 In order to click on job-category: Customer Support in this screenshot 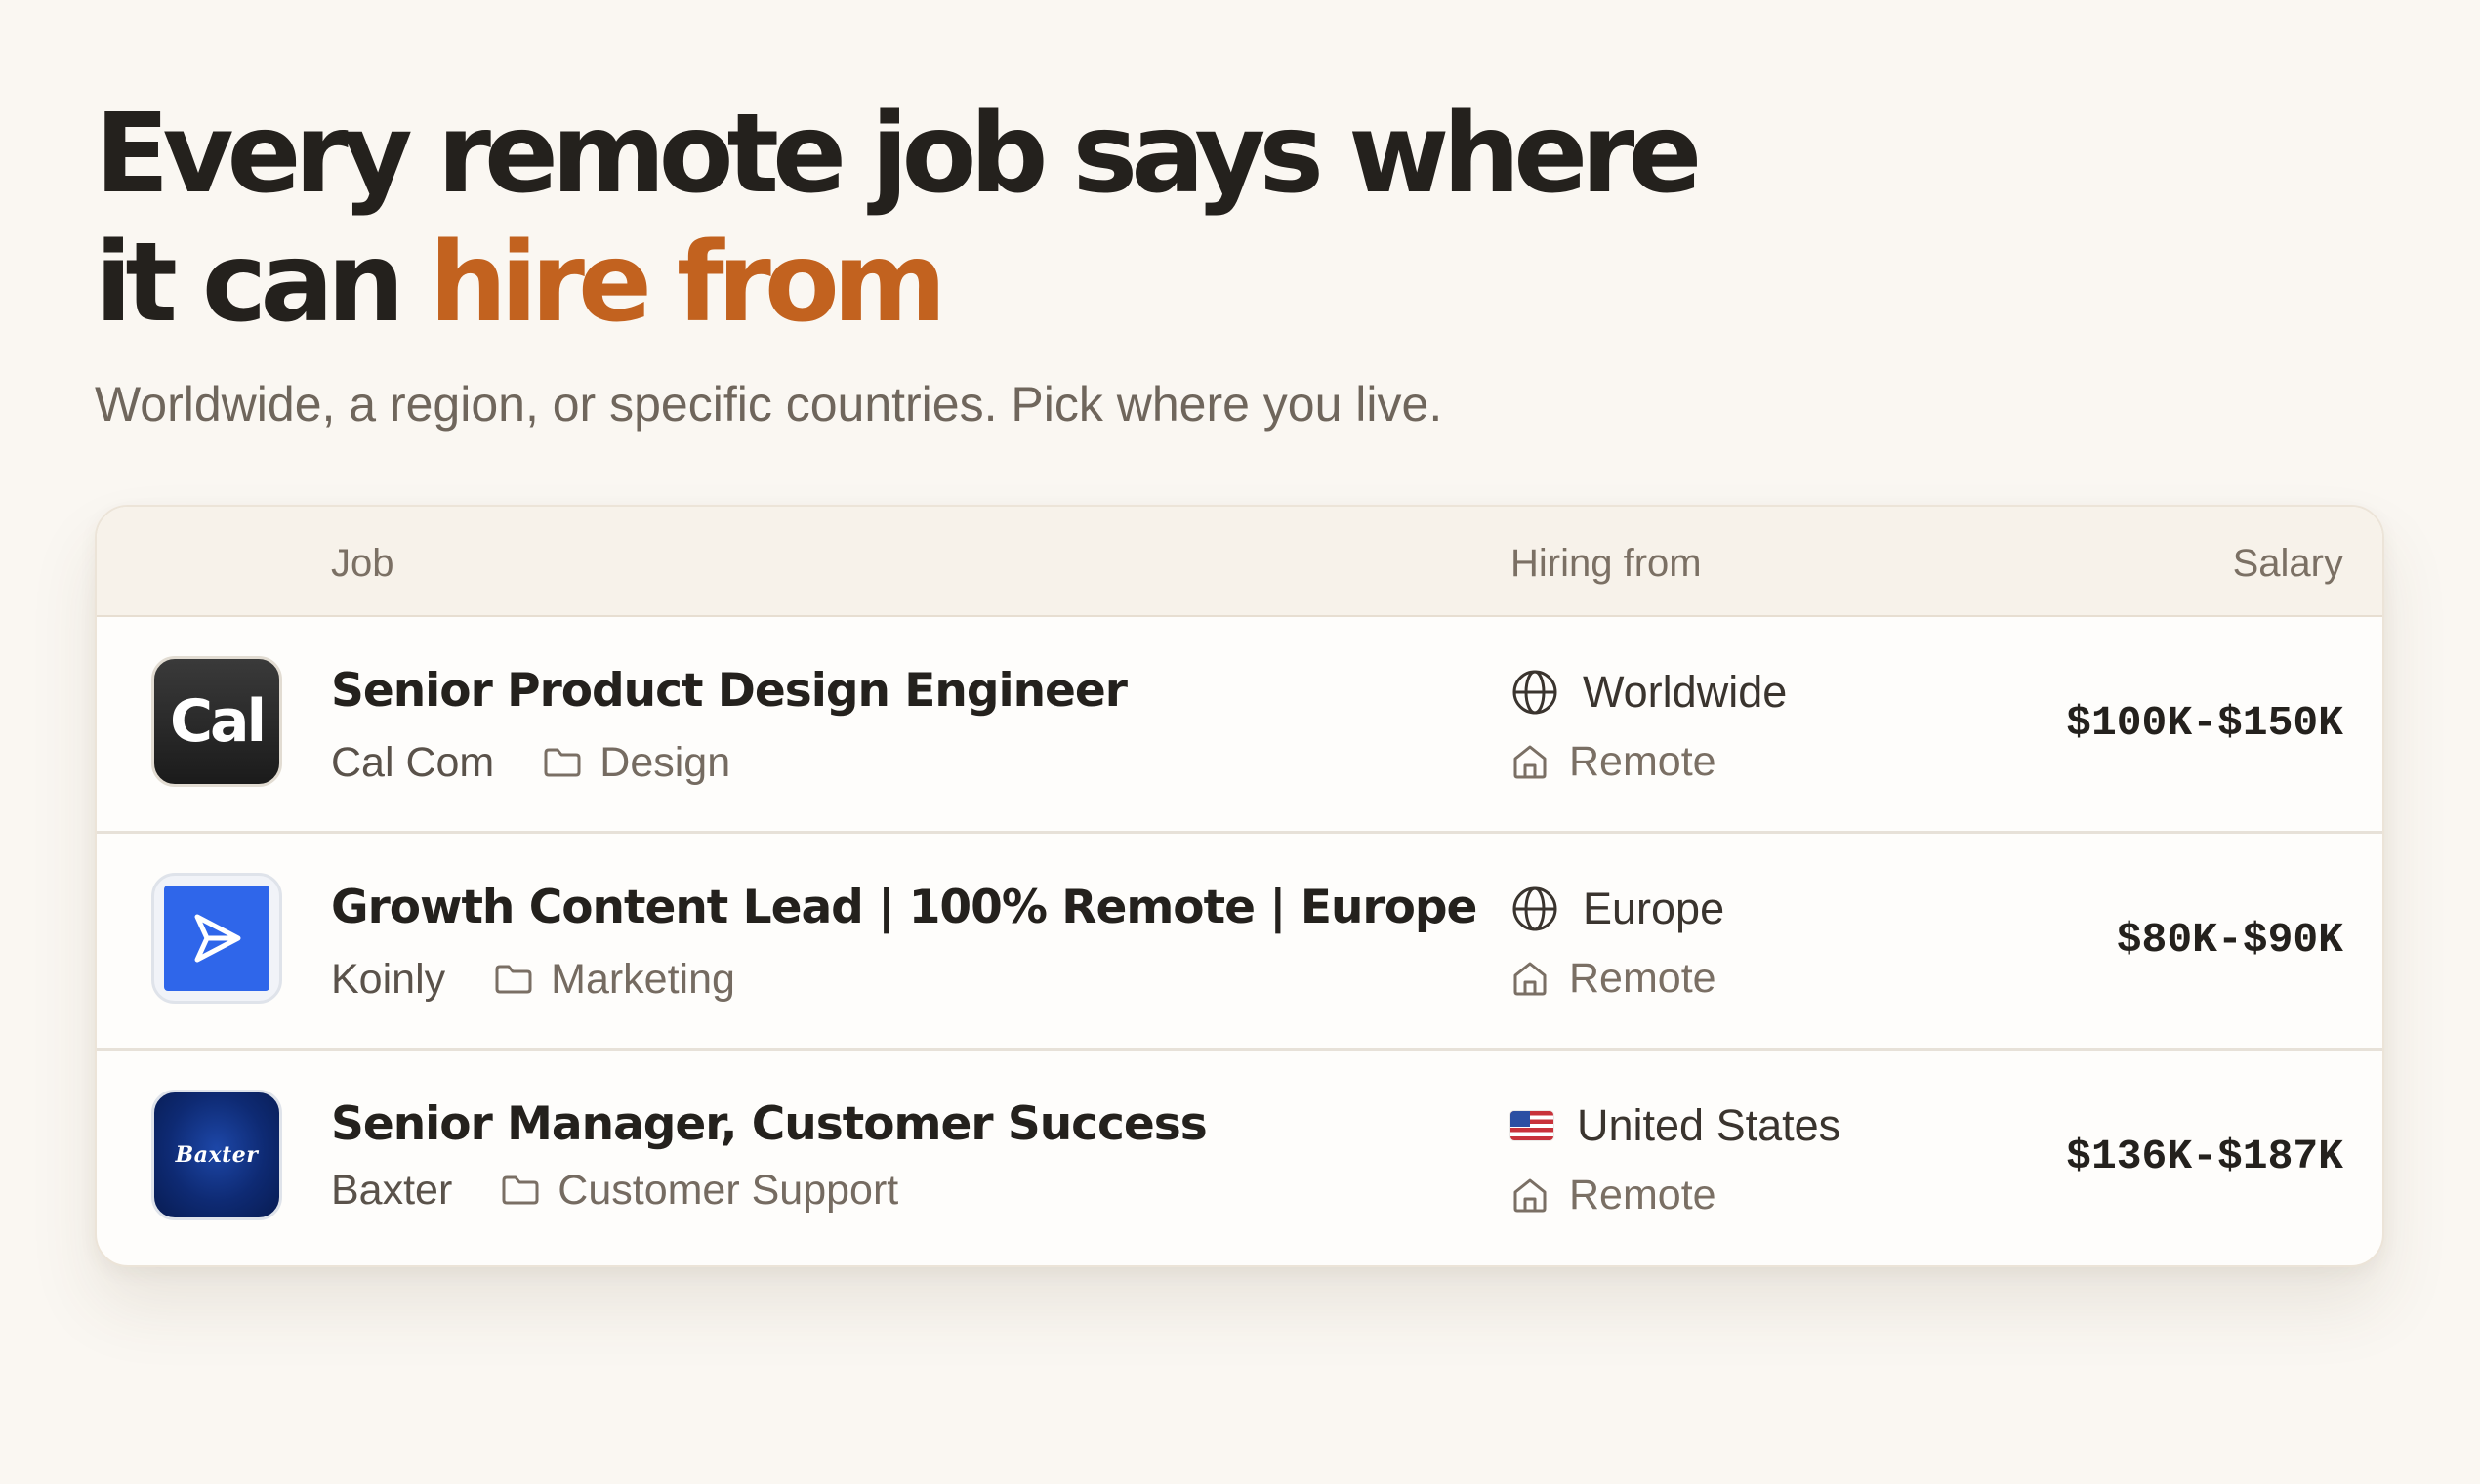, I will do `click(699, 1191)`.